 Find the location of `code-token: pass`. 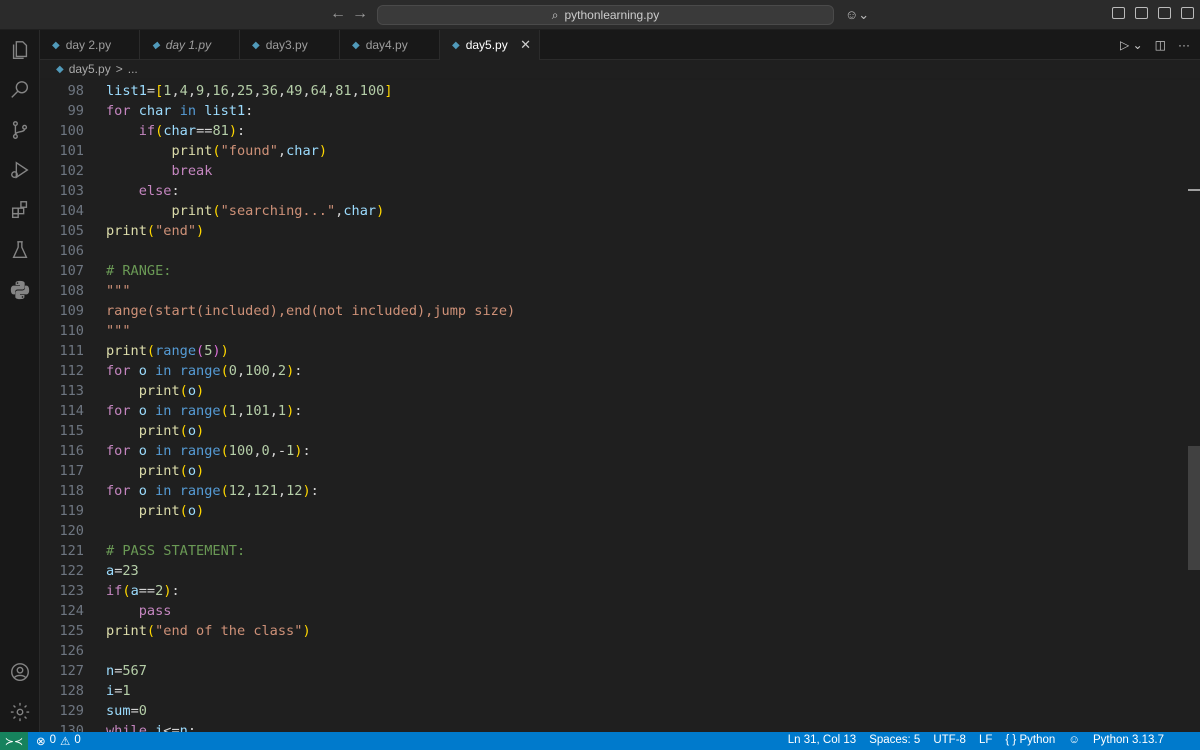

code-token: pass is located at coordinates (155, 611).